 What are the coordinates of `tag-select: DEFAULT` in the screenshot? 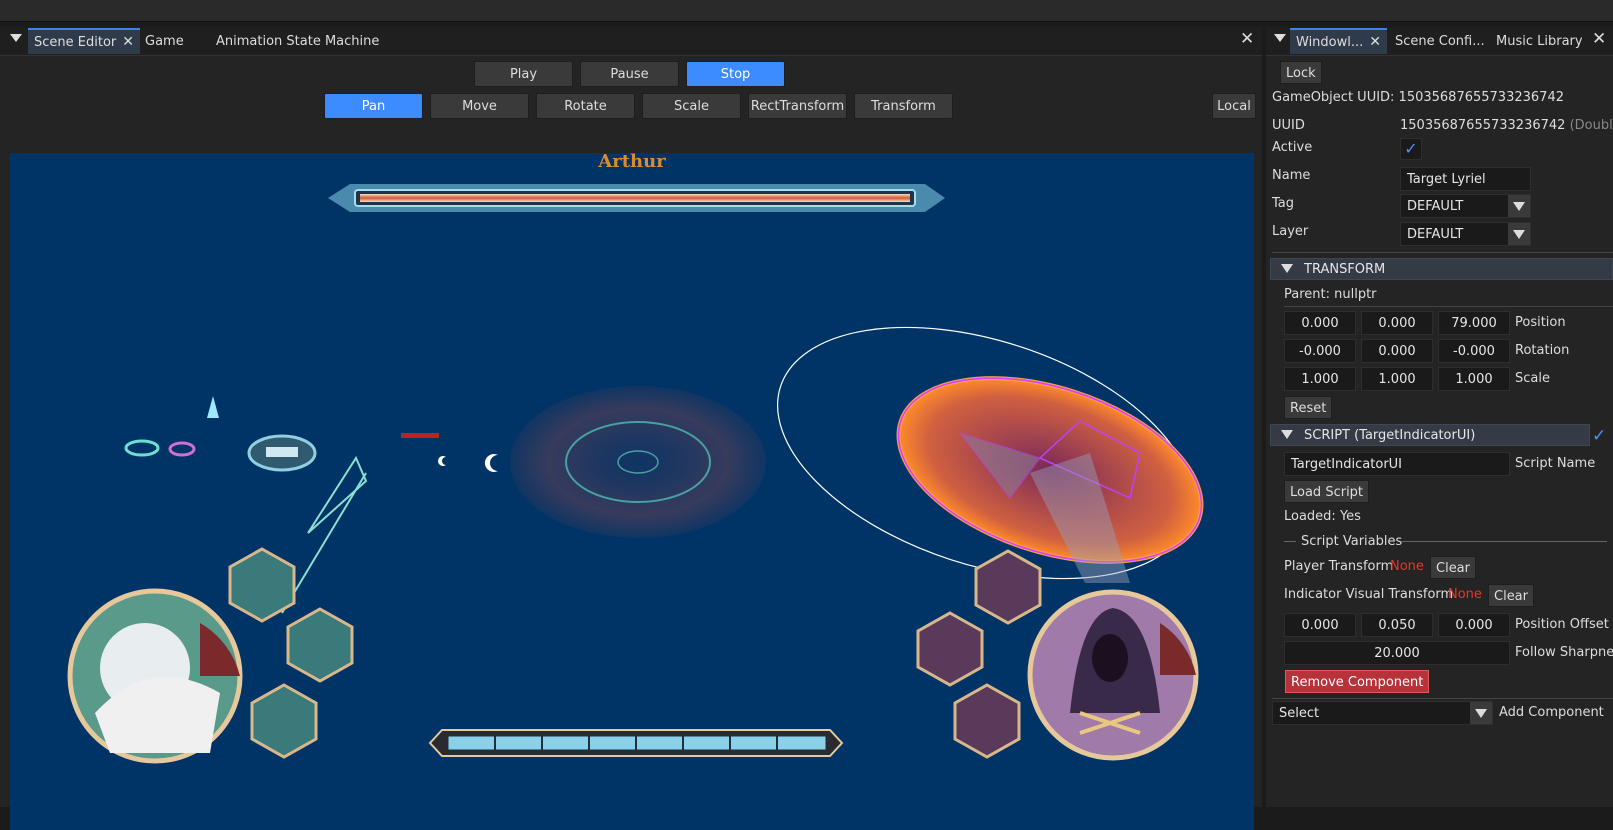 It's located at (1465, 206).